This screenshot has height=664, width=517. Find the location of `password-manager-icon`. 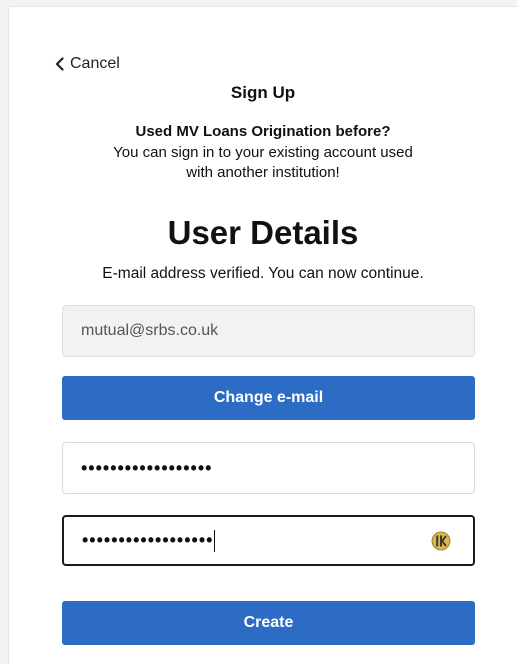

password-manager-icon is located at coordinates (441, 541).